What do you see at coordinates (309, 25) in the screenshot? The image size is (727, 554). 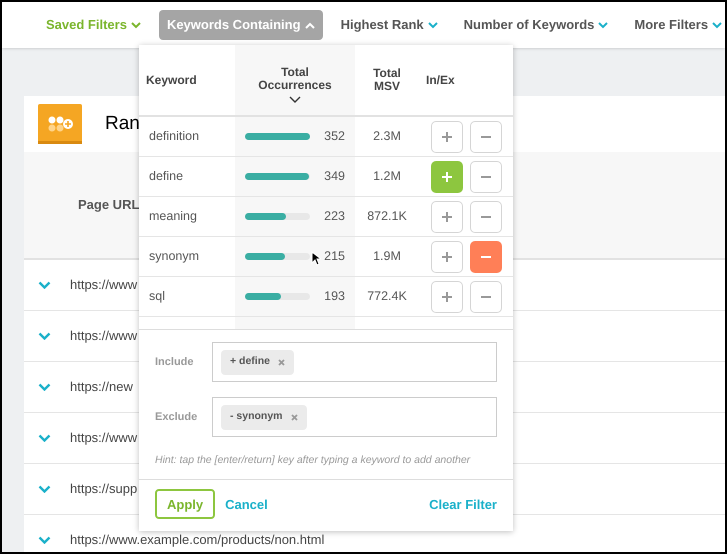 I see `chevron-up-icon` at bounding box center [309, 25].